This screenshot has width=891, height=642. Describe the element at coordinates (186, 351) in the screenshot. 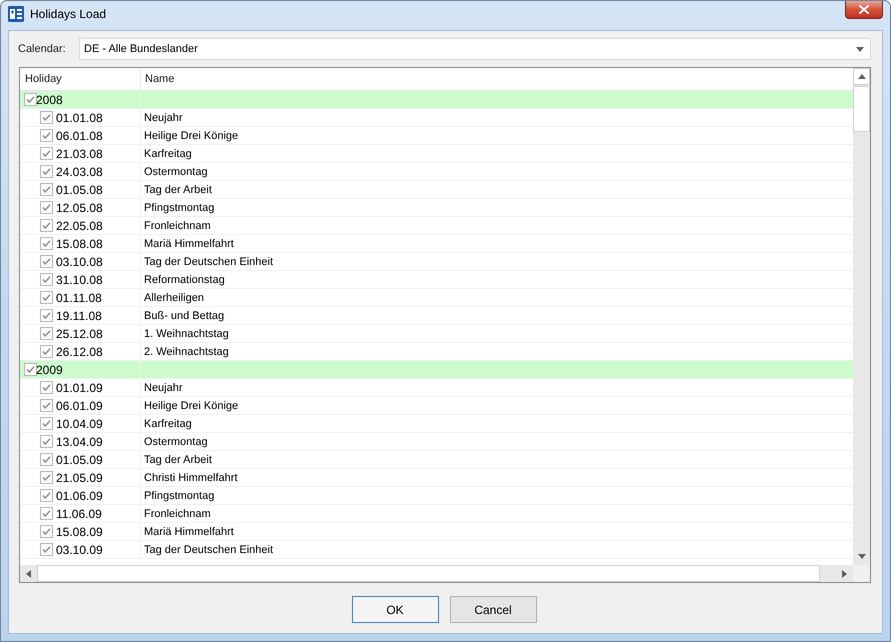

I see `holiday-name: 2. Weihnachtstag` at that location.